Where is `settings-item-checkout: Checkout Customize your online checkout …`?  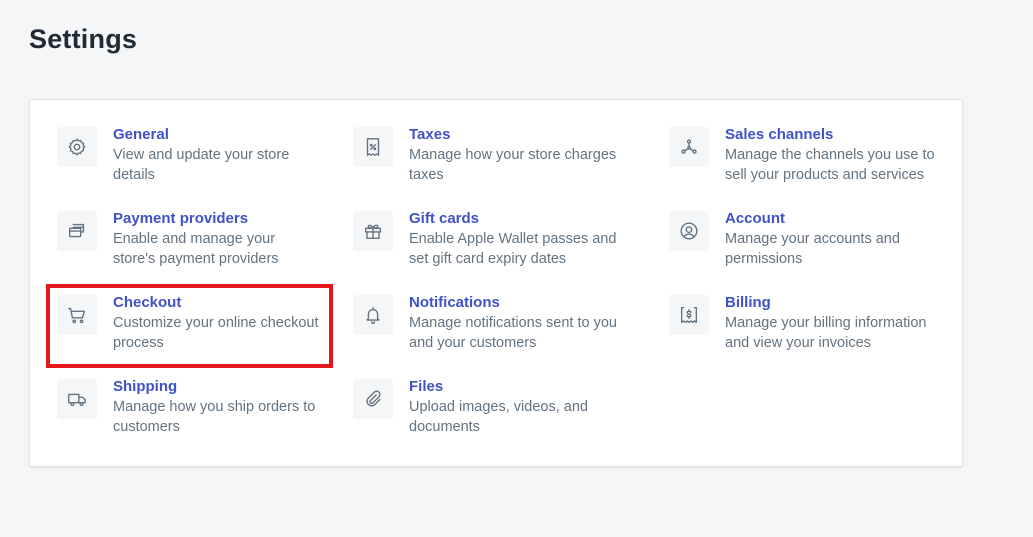
settings-item-checkout: Checkout Customize your online checkout … is located at coordinates (188, 323).